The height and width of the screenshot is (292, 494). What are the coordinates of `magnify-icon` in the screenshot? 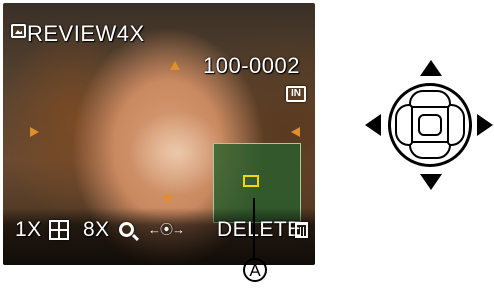 It's located at (126, 229).